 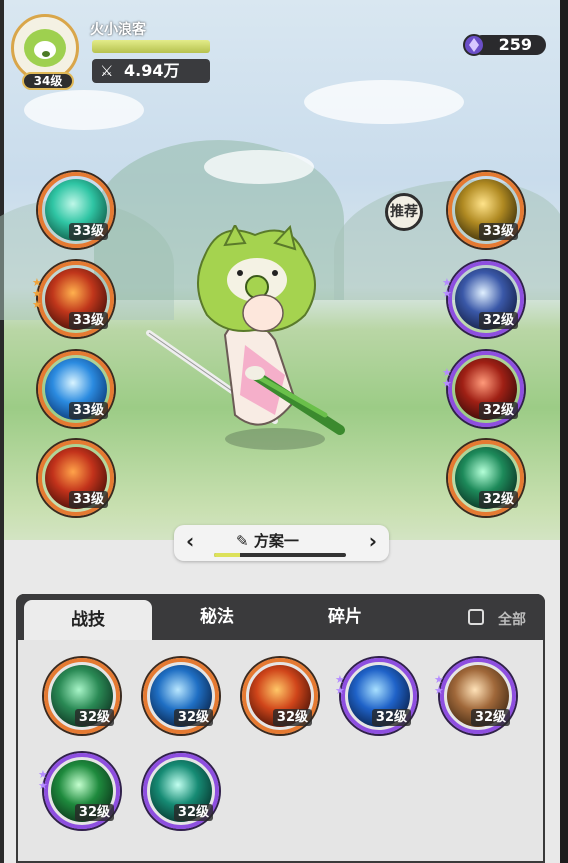 I want to click on loadout-selector: ‹ › ✎ 方案一, so click(x=281, y=543).